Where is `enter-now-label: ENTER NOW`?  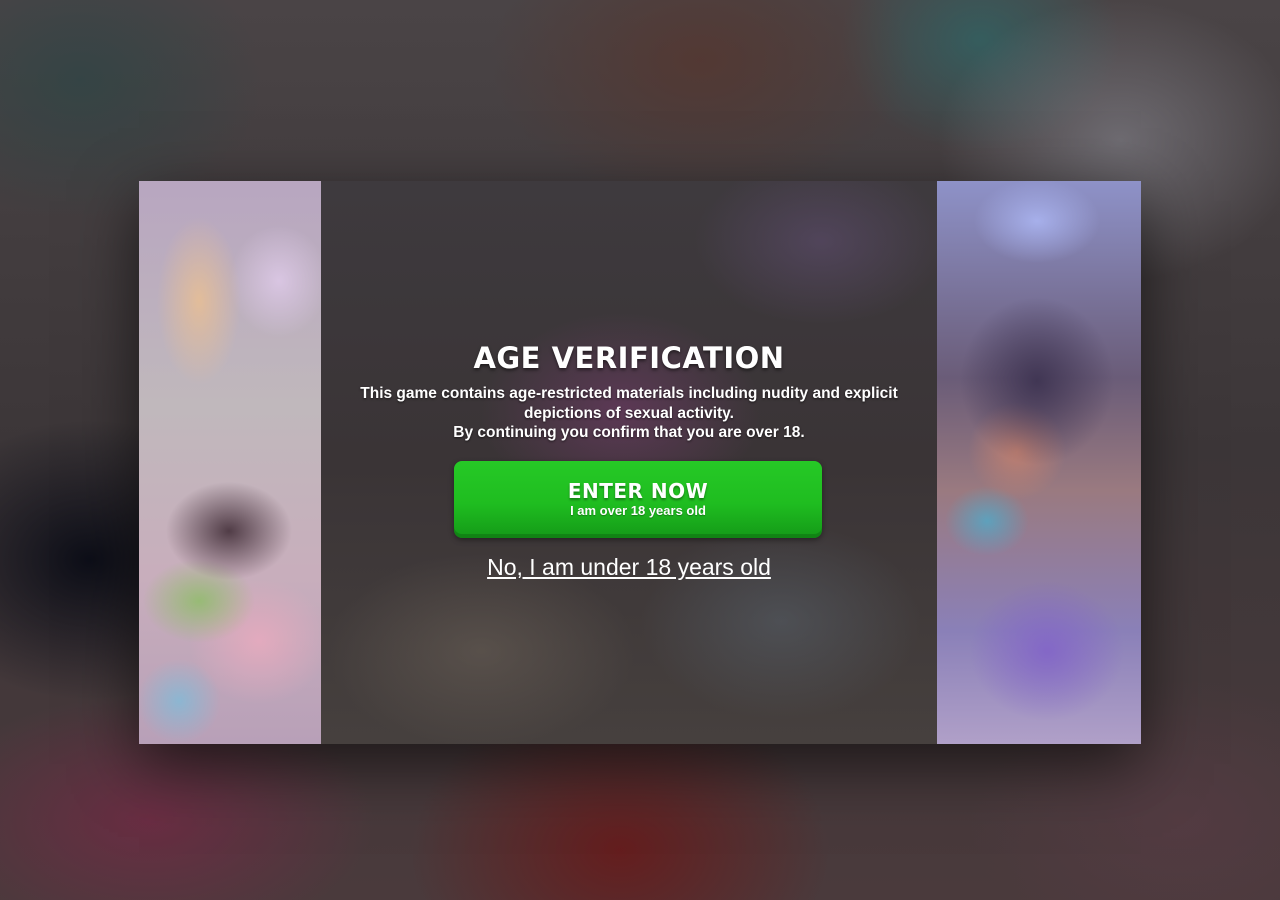 enter-now-label: ENTER NOW is located at coordinates (638, 491).